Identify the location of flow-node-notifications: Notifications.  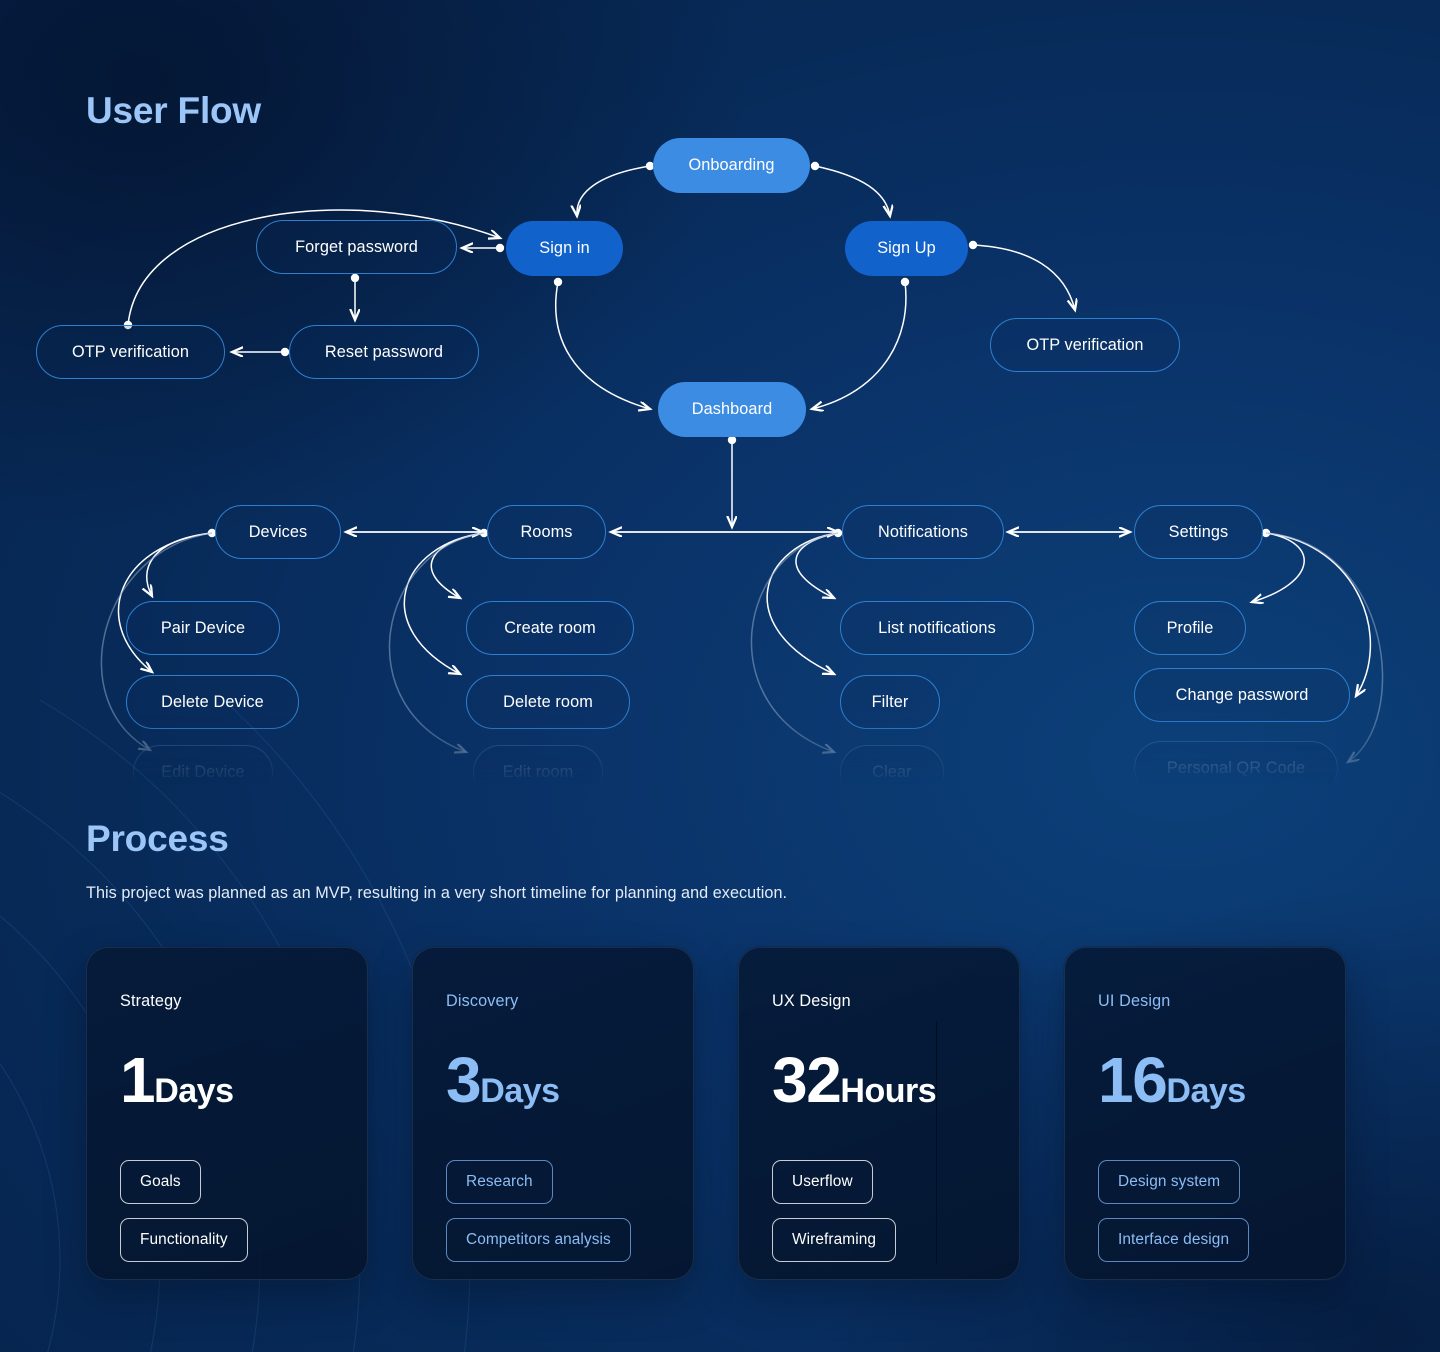
(923, 532).